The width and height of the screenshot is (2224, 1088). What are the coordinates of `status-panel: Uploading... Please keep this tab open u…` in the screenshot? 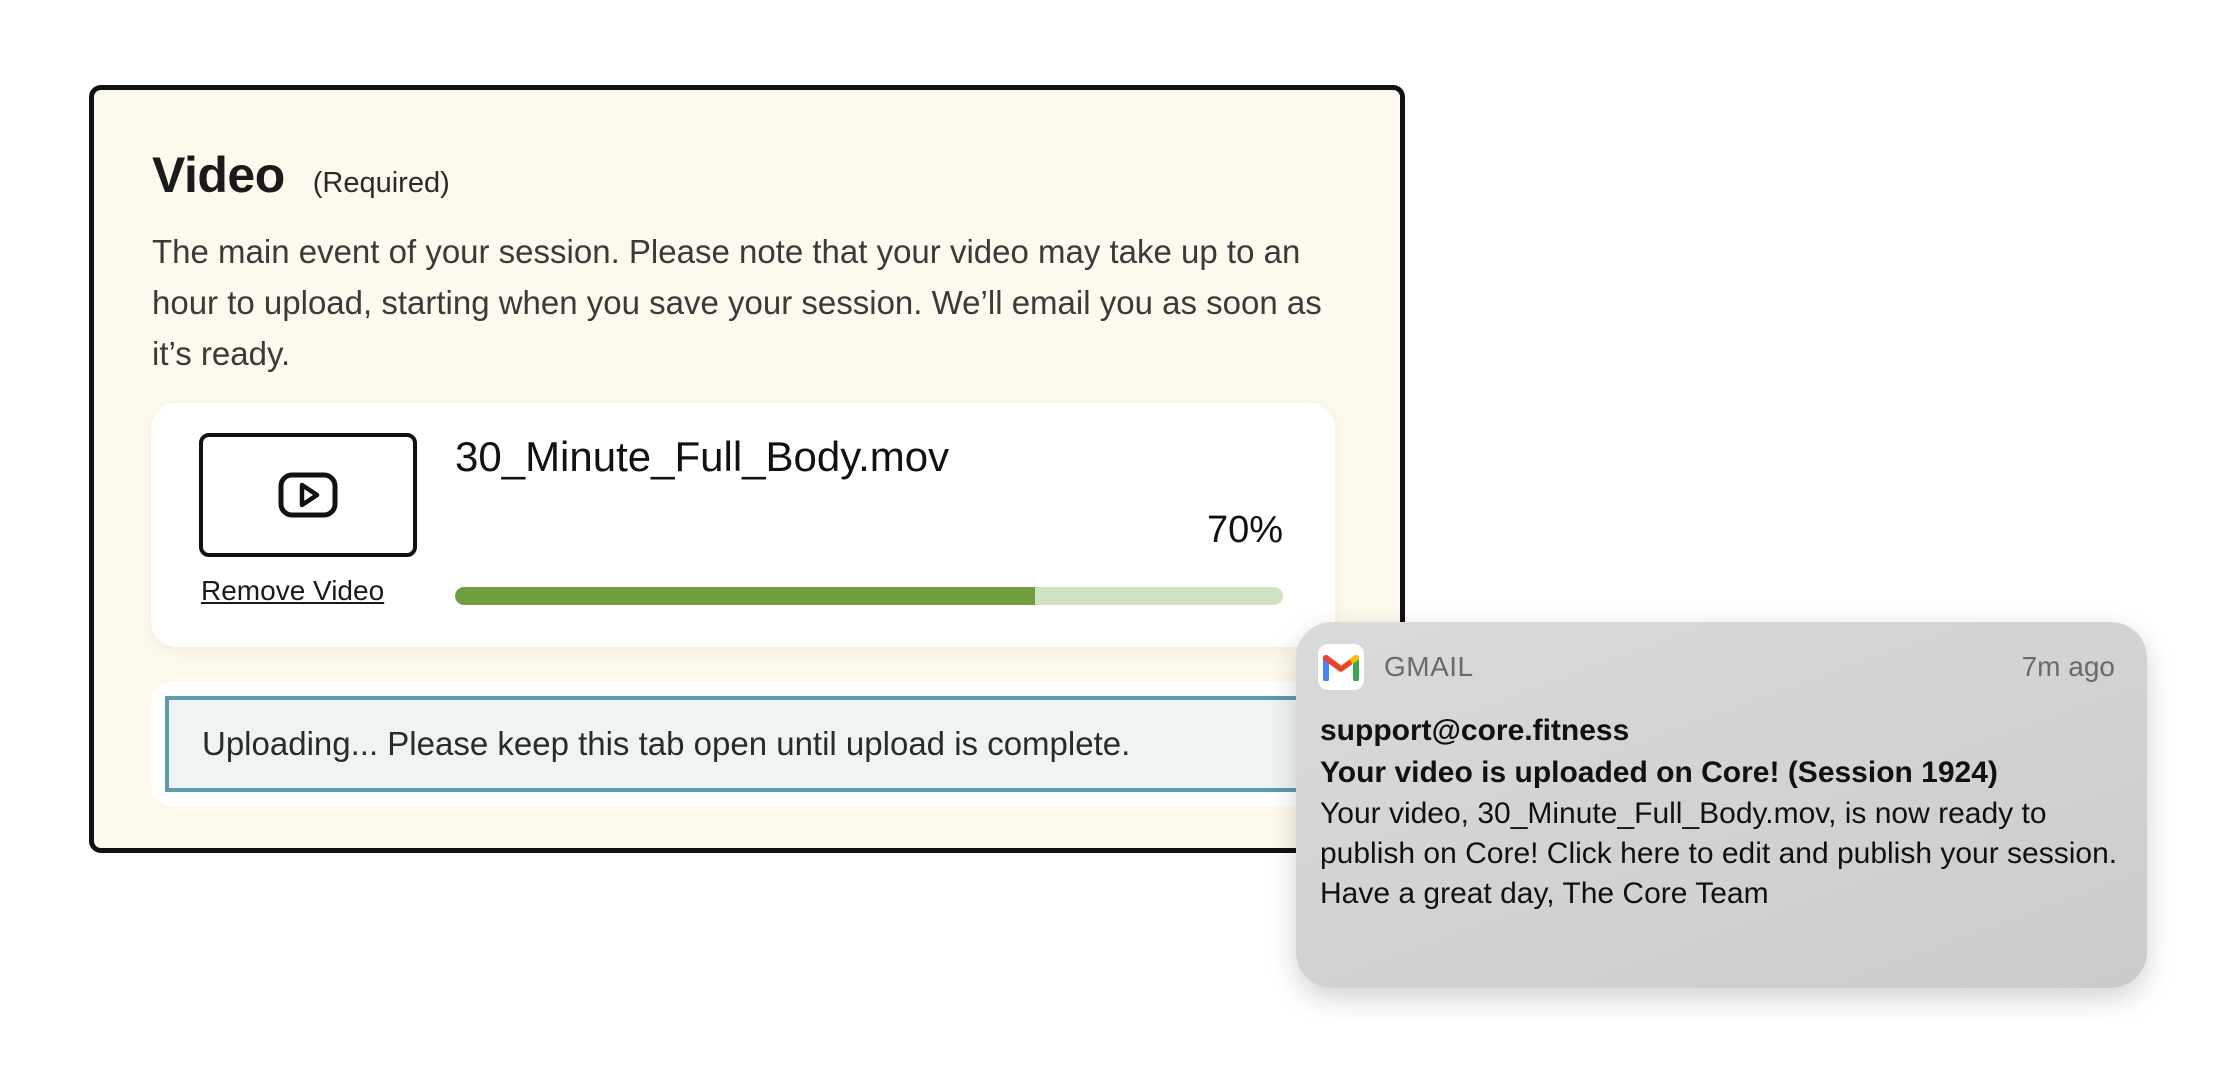 It's located at (743, 744).